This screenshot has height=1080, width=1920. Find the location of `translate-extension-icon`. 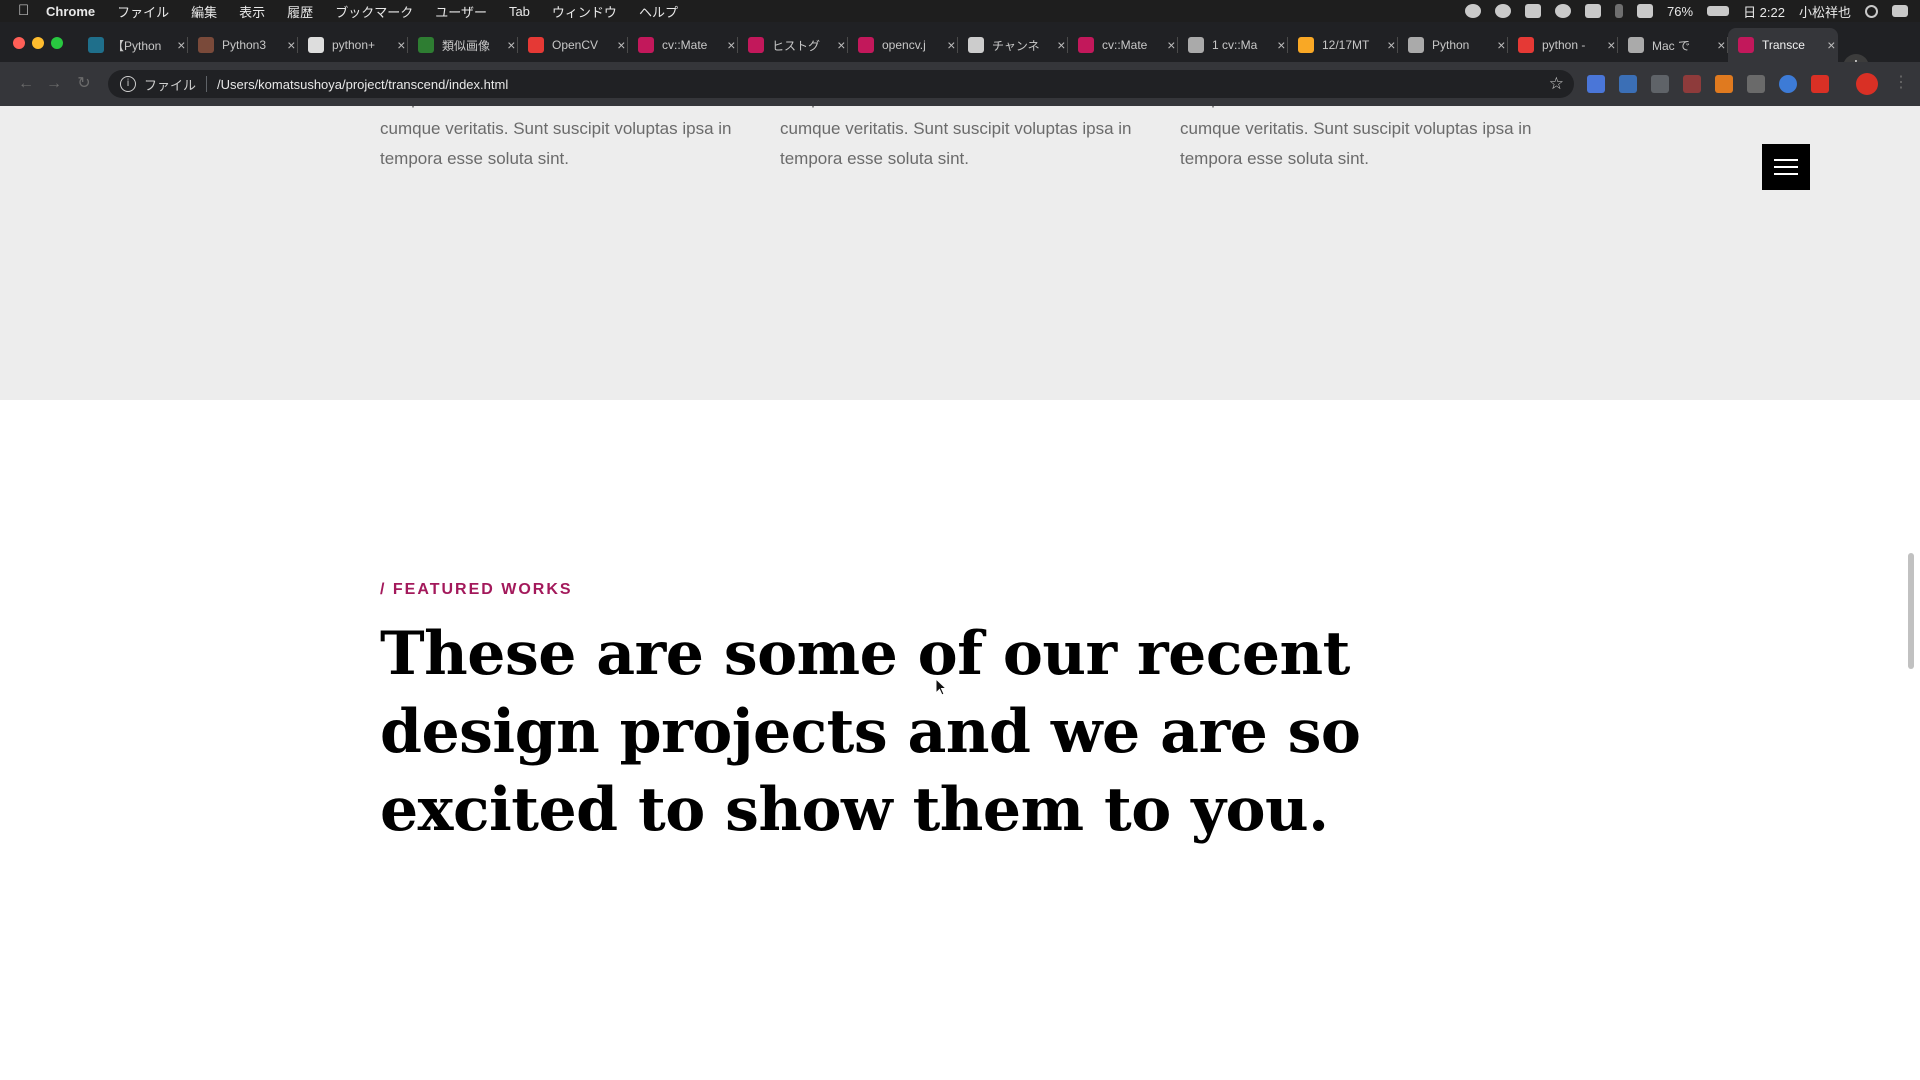

translate-extension-icon is located at coordinates (1596, 84).